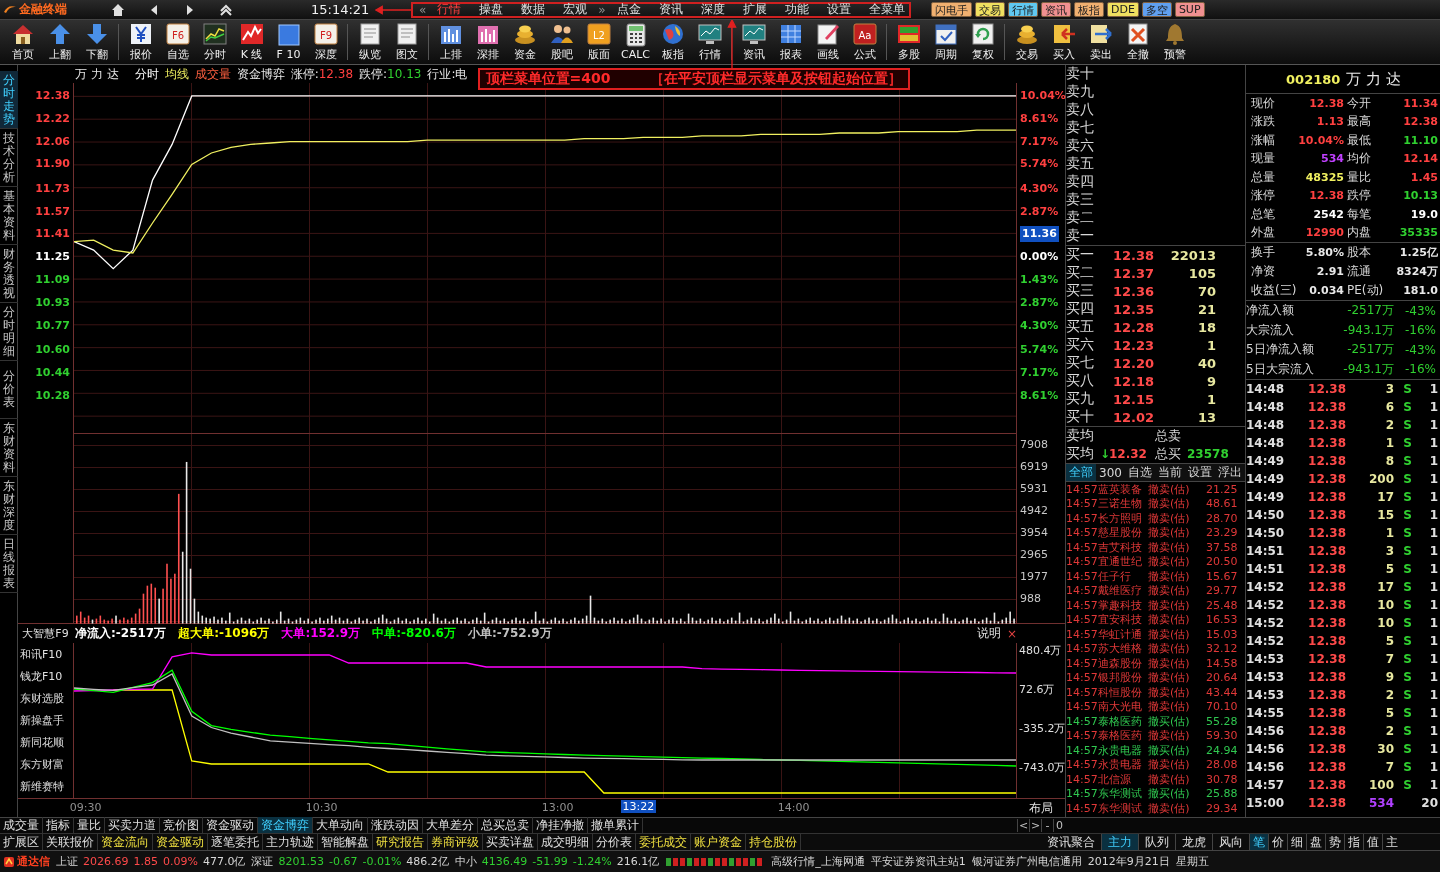  I want to click on chart-option: 资金博弈, so click(260, 74).